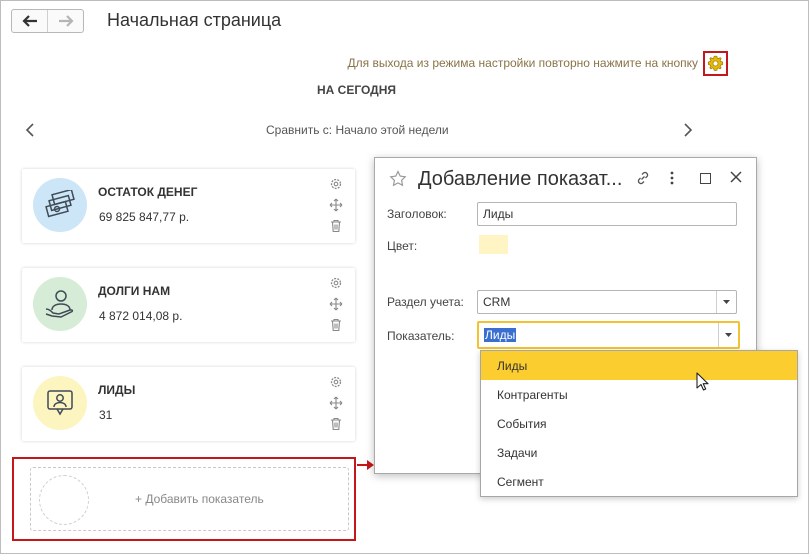  I want to click on heading-label: Заголовок:, so click(417, 214).